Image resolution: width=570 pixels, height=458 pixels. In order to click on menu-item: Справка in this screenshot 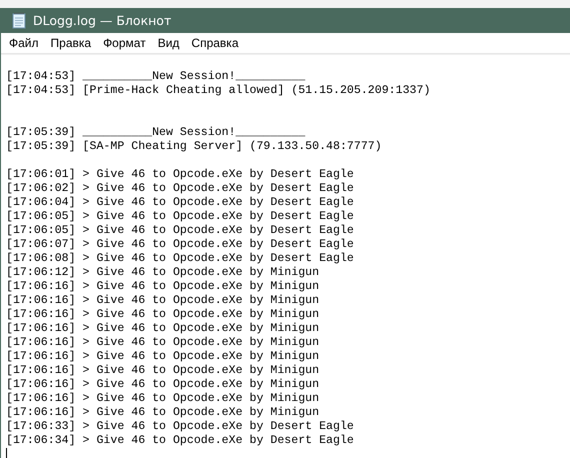, I will do `click(214, 43)`.